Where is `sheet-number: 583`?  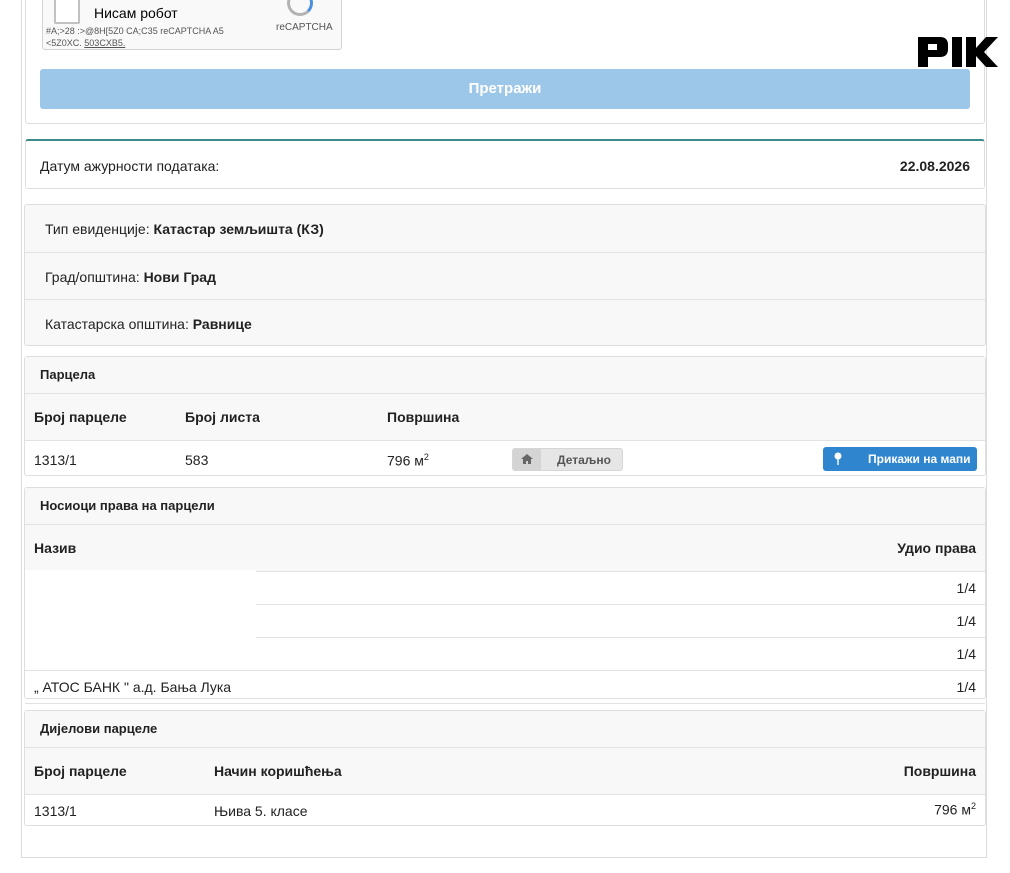 sheet-number: 583 is located at coordinates (197, 460).